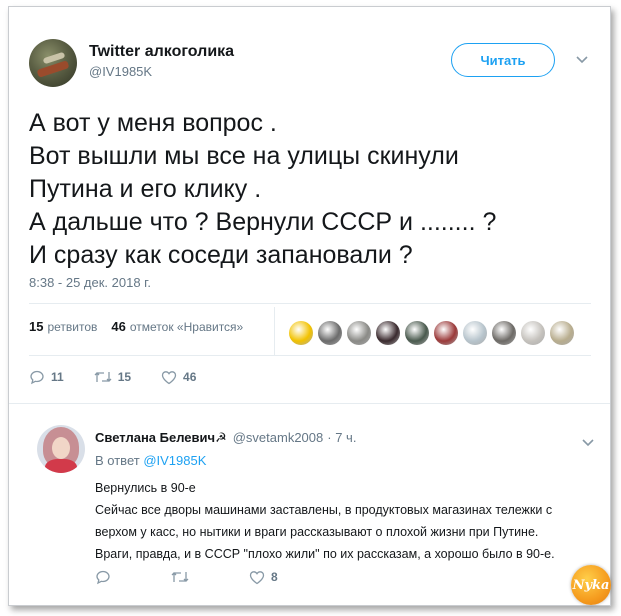  I want to click on author-name: Twitter алкоголика, so click(161, 52).